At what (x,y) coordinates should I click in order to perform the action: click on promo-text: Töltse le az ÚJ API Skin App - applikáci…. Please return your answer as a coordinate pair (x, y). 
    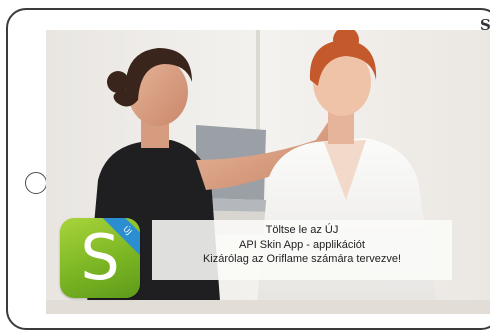
    Looking at the image, I should click on (302, 245).